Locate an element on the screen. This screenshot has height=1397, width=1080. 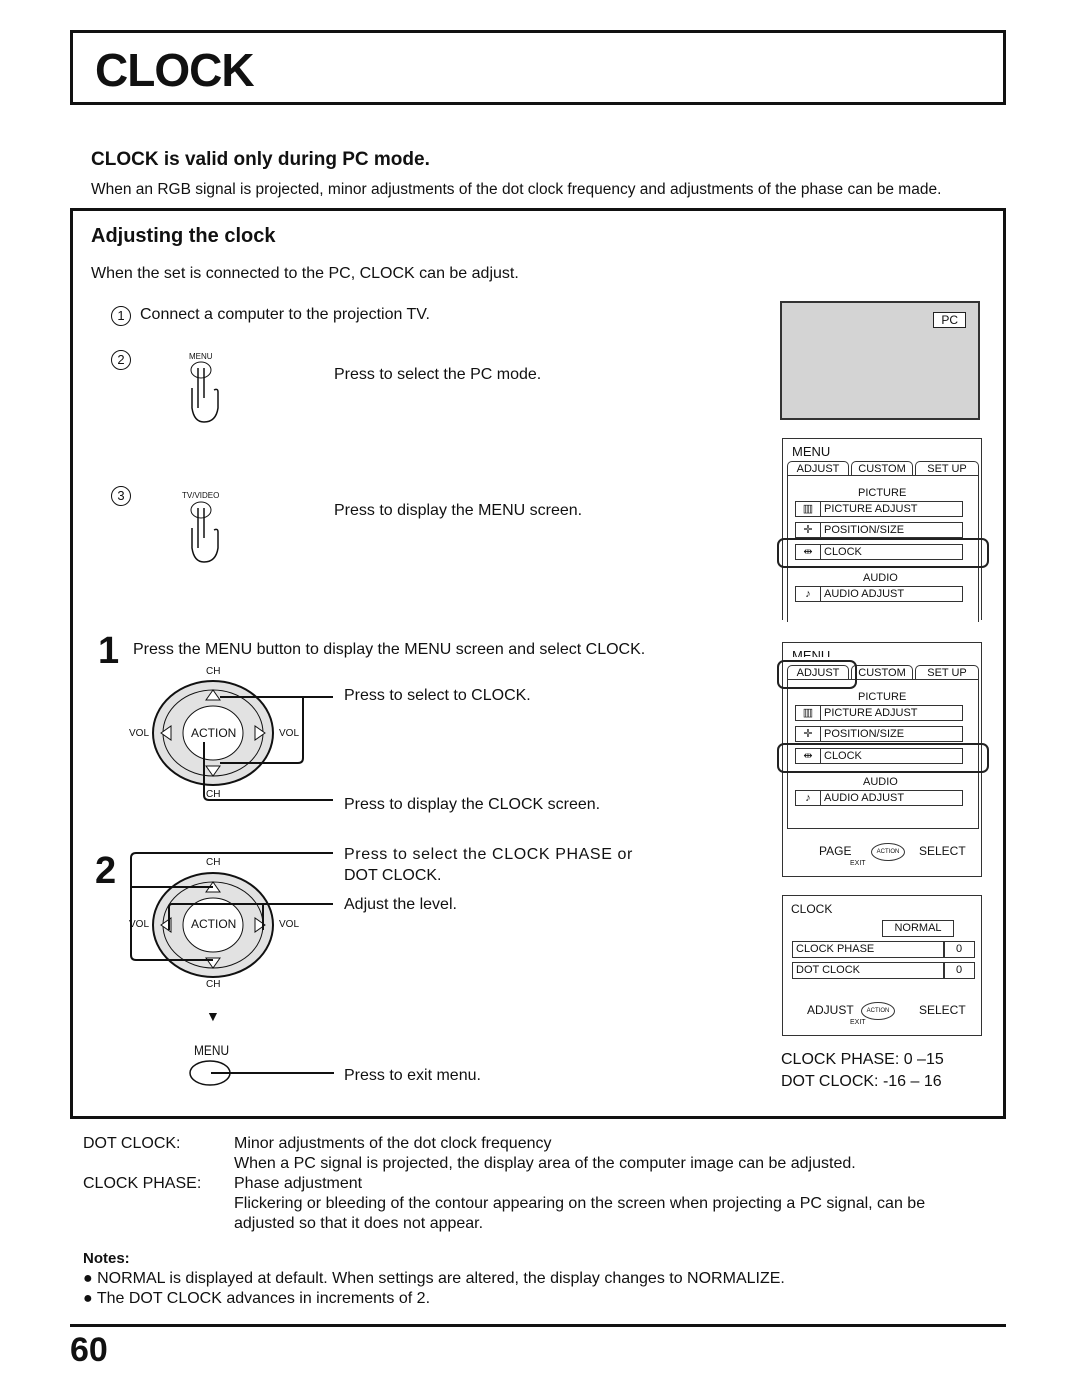
pc-screen-illustration: PC is located at coordinates (880, 360).